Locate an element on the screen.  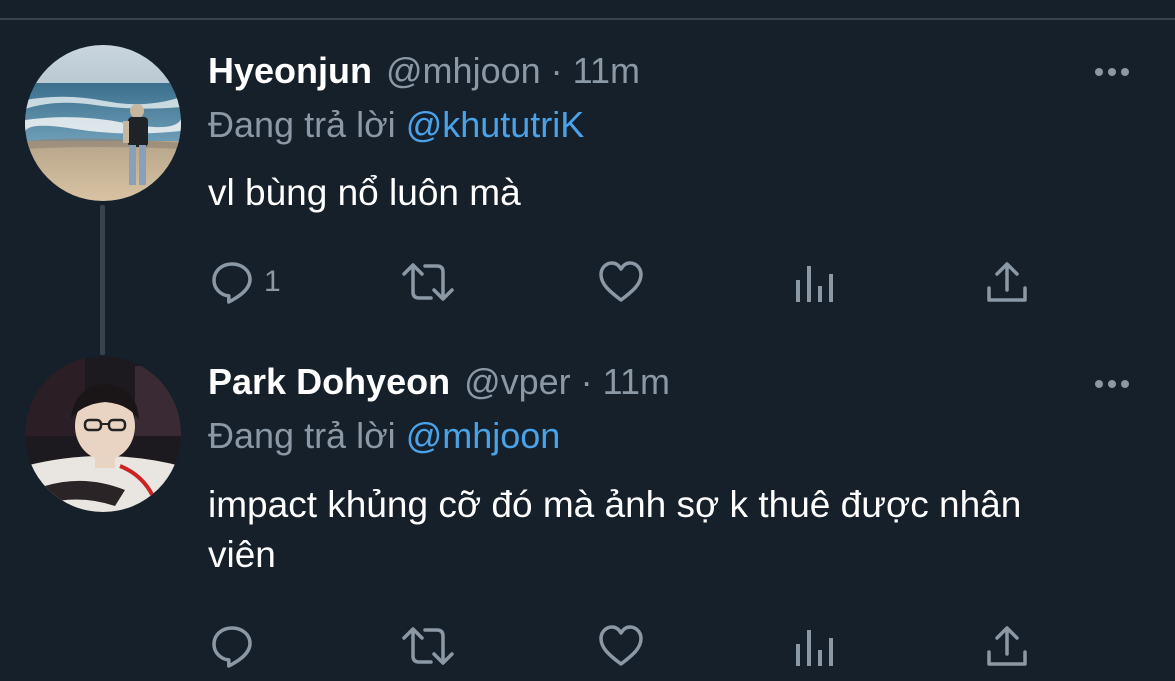
tweet-header: Park Dohyeon @vper · 11m is located at coordinates (439, 382).